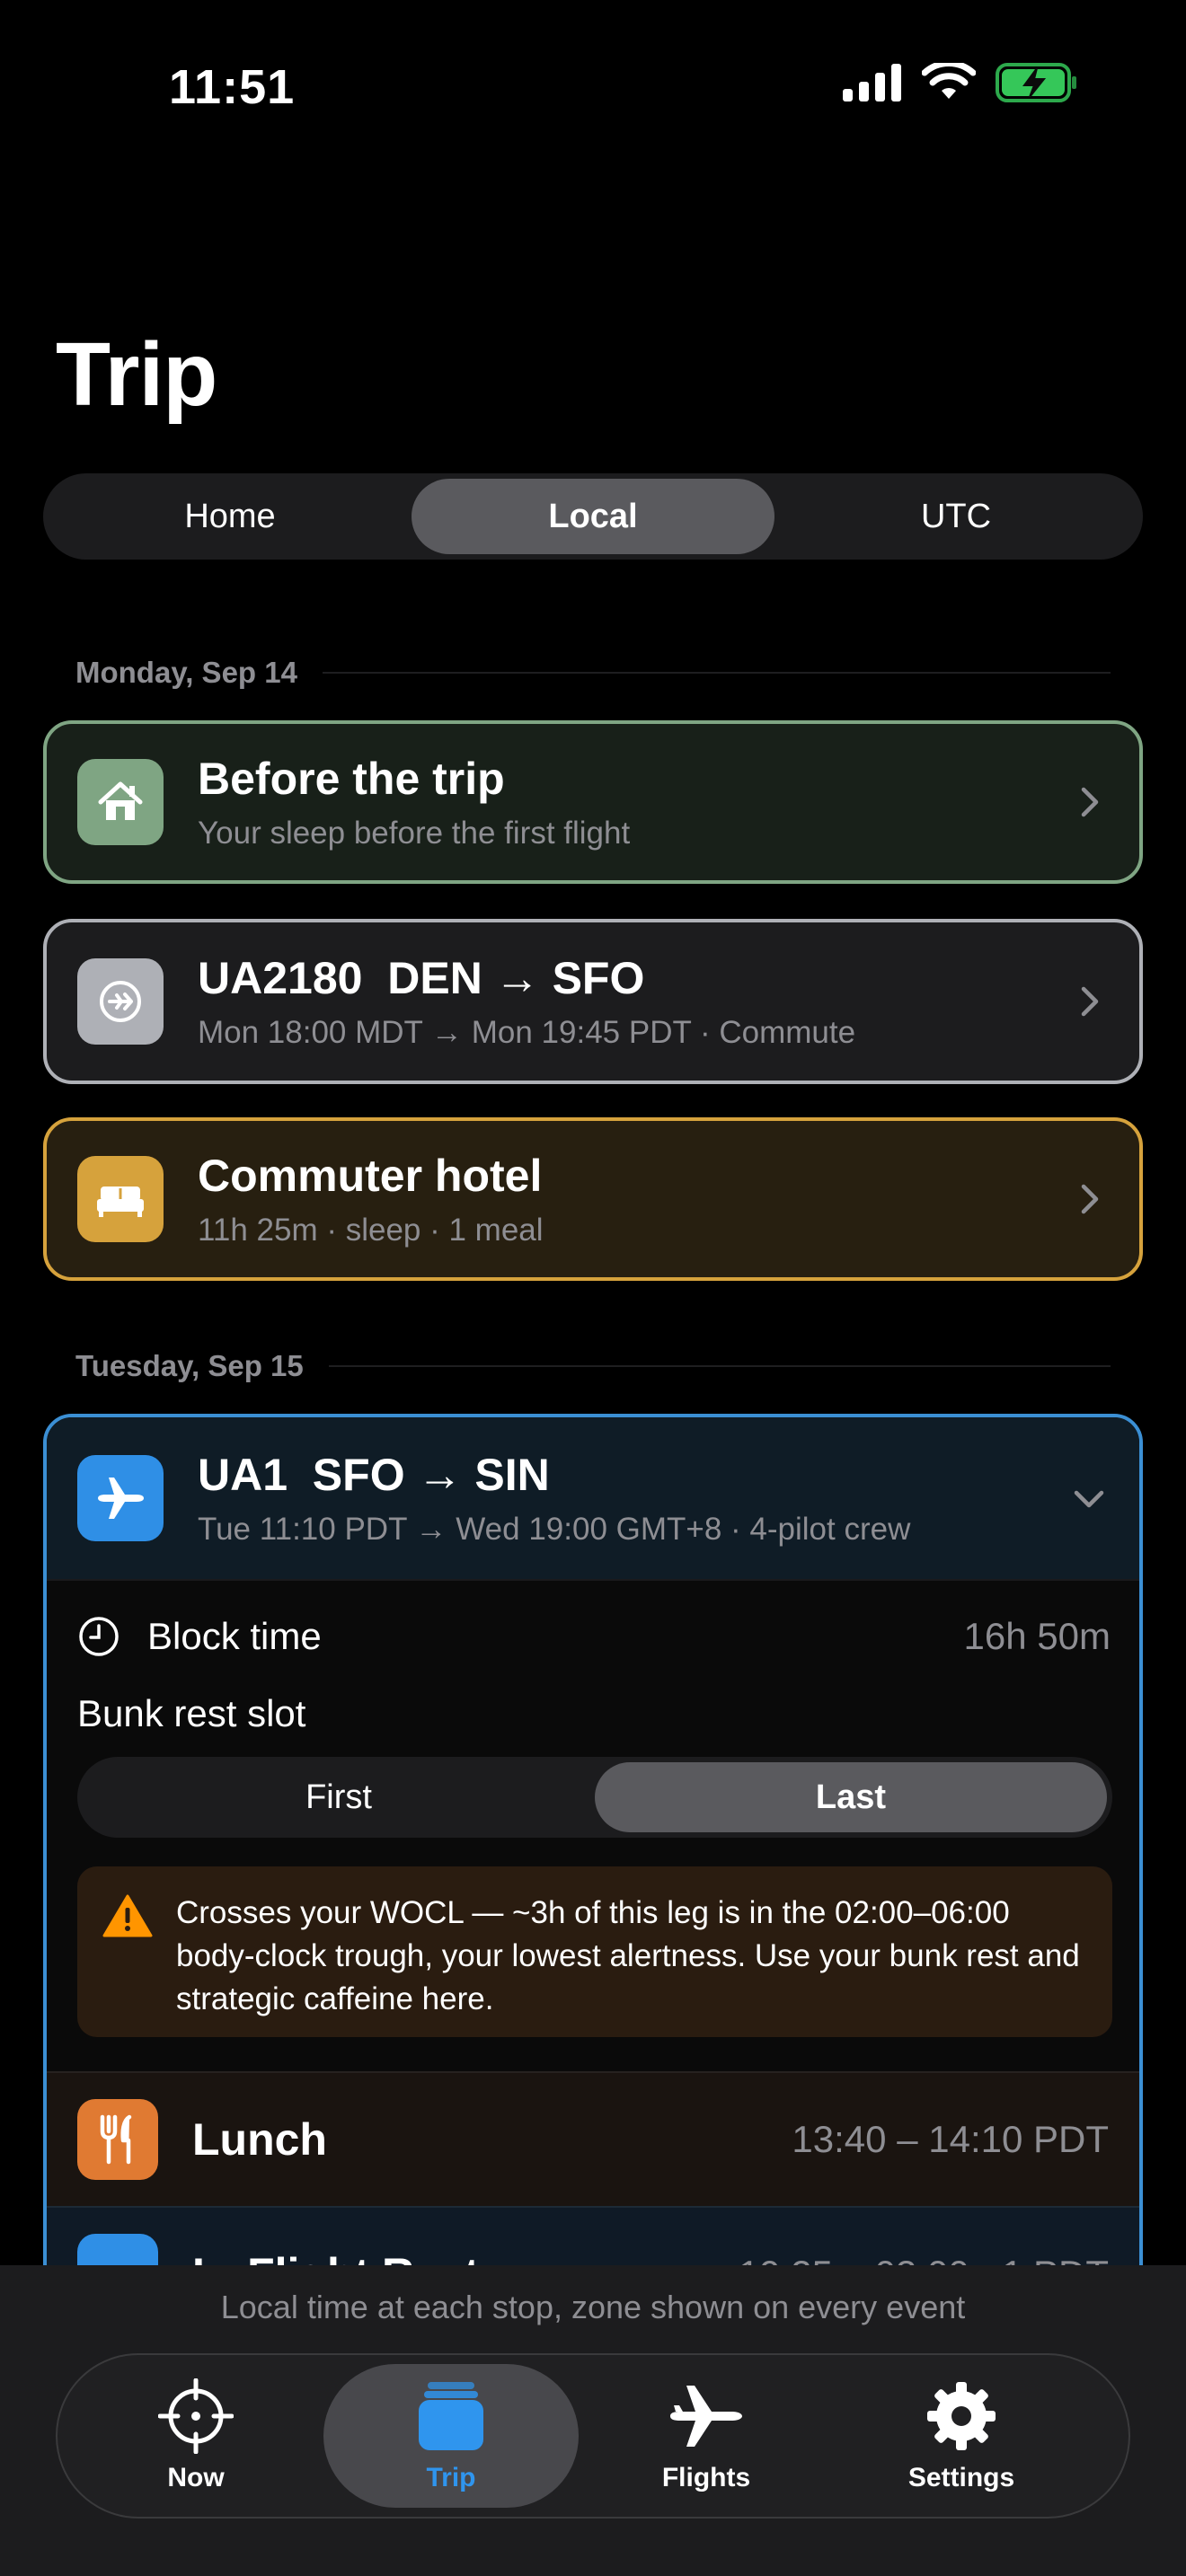  Describe the element at coordinates (351, 779) in the screenshot. I see `card-title: Before the trip` at that location.